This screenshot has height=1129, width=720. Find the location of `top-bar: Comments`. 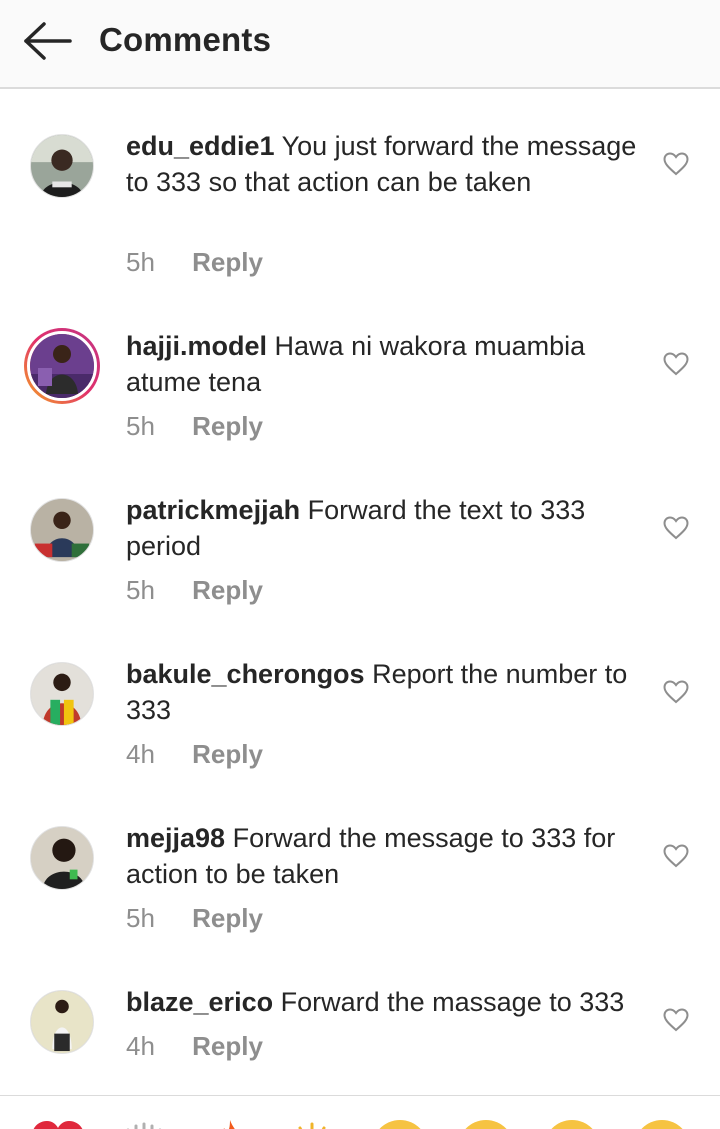

top-bar: Comments is located at coordinates (360, 44).